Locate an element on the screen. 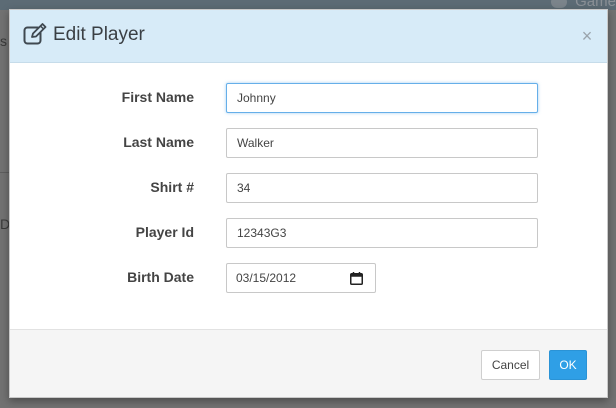 Image resolution: width=616 pixels, height=408 pixels. modal-title: Edit Player is located at coordinates (99, 34).